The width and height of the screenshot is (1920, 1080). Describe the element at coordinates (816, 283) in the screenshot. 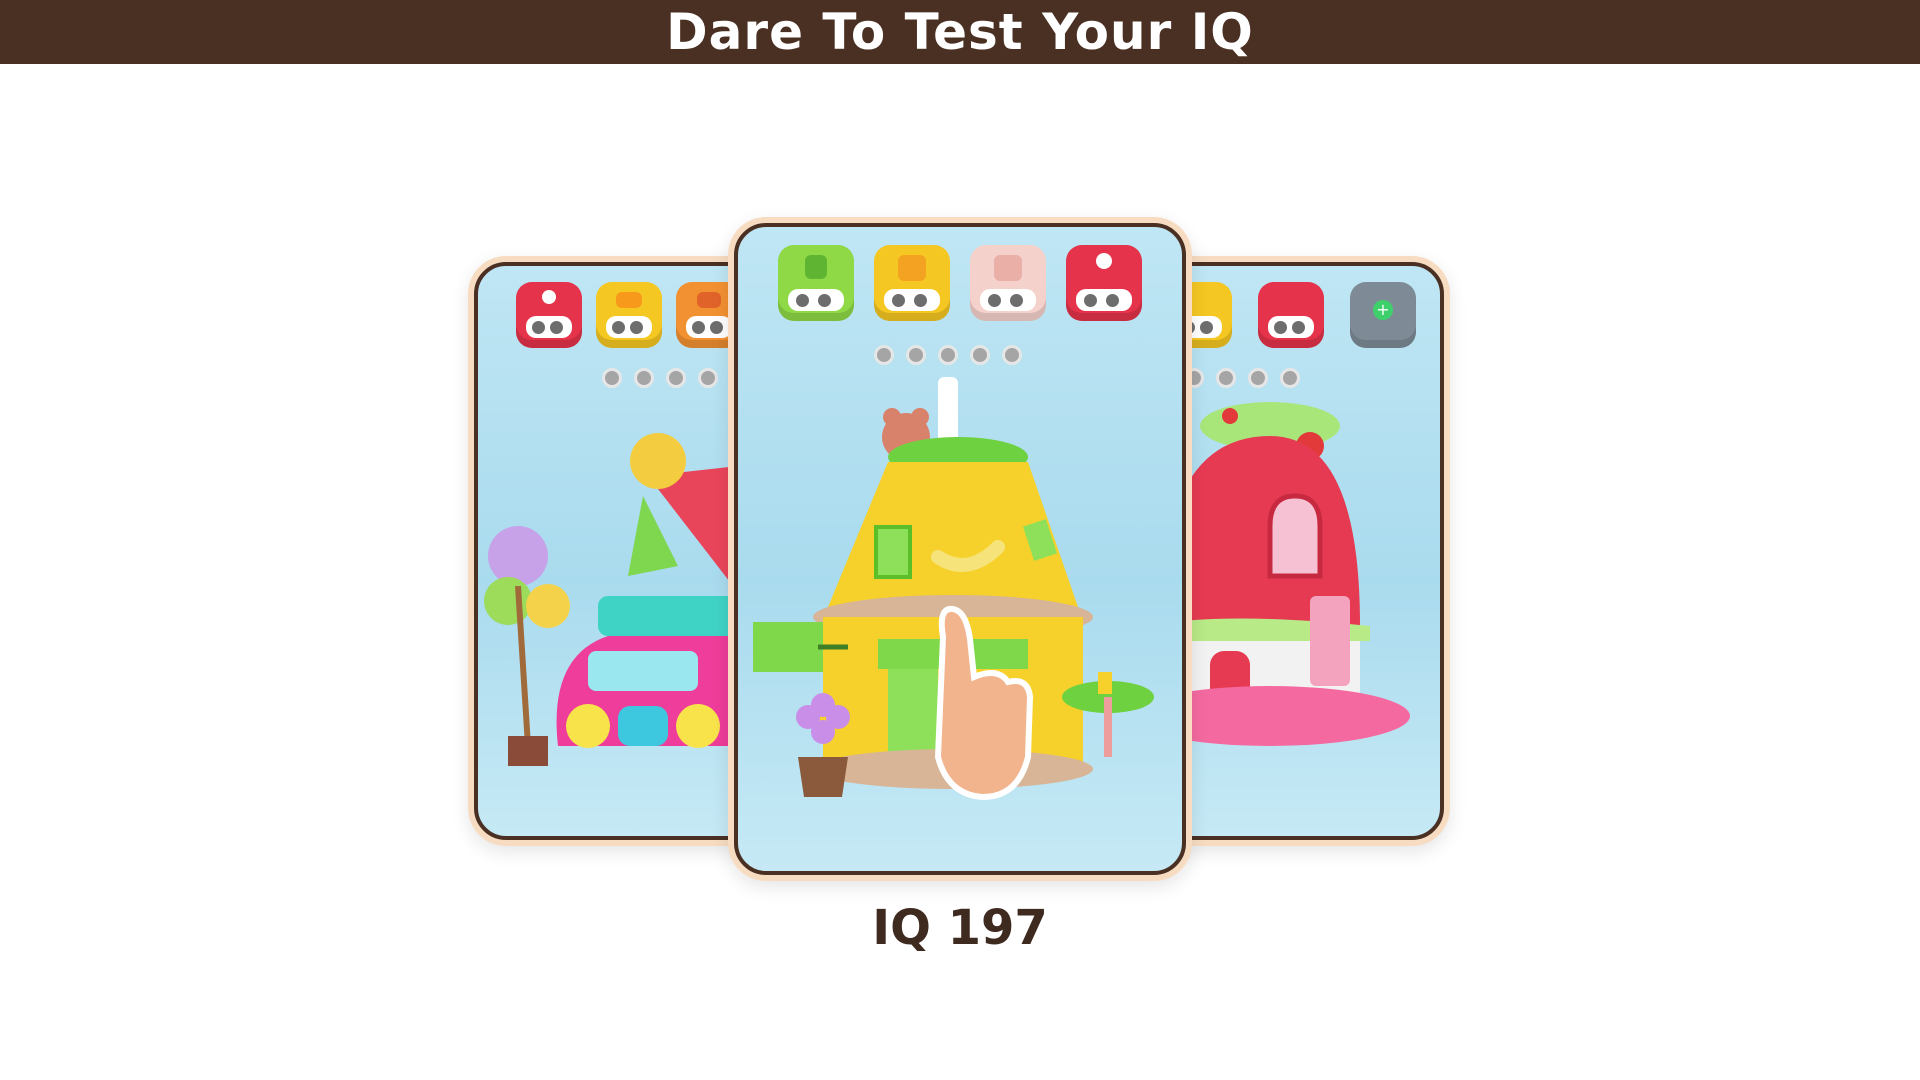

I see `green-jar-icon` at that location.